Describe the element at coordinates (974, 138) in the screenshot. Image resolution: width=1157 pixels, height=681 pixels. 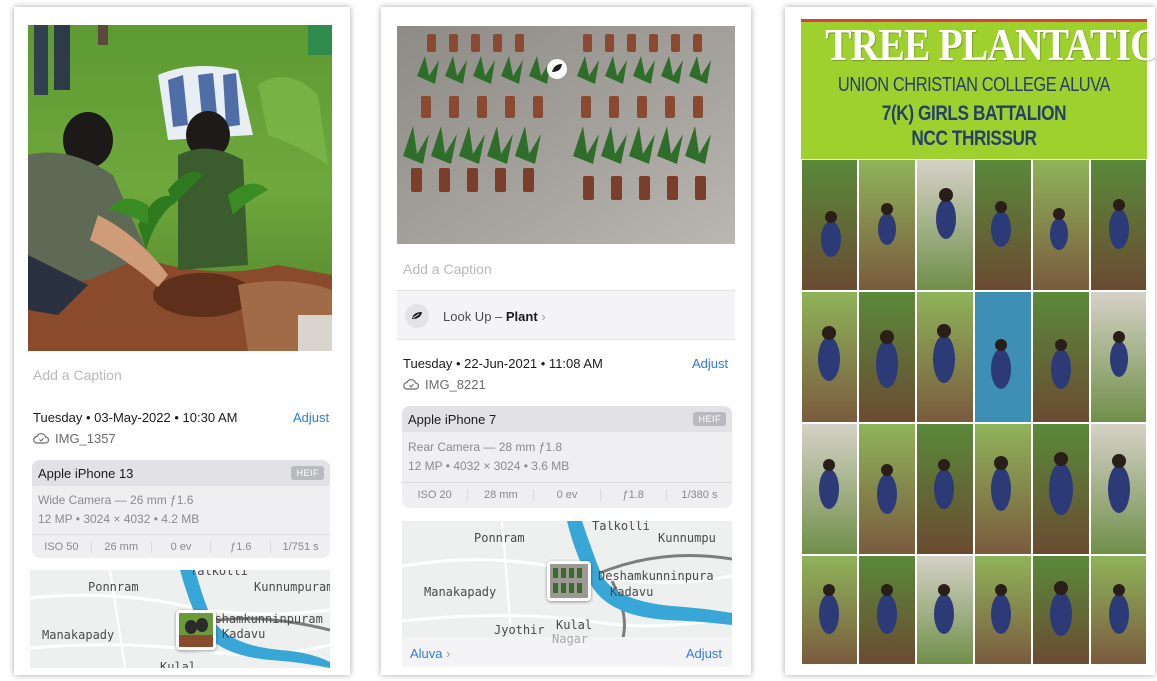
I see `poster-ncc: NCC THRISSUR` at that location.